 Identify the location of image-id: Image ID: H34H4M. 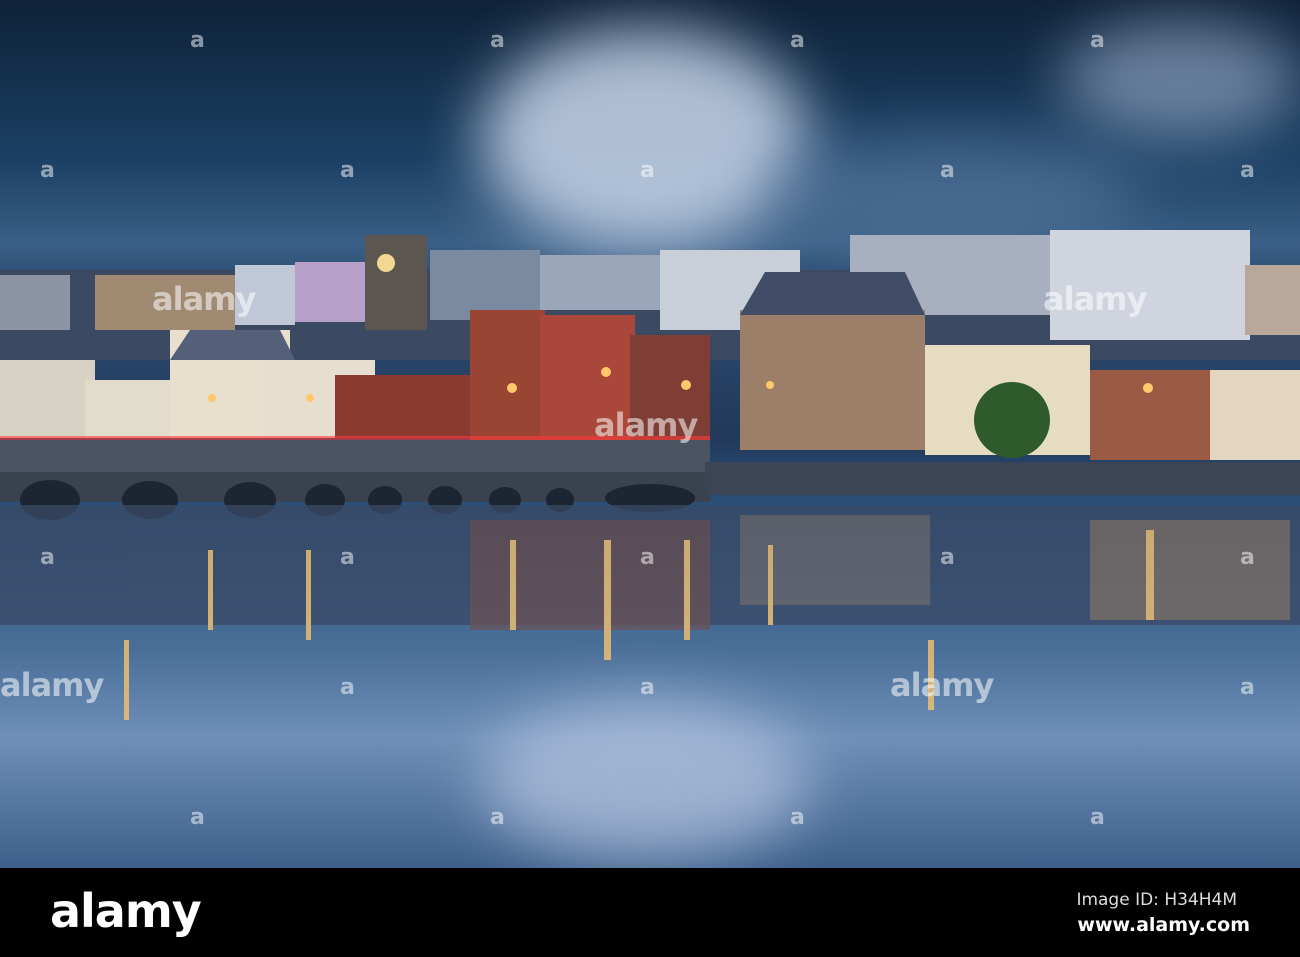
(1156, 900).